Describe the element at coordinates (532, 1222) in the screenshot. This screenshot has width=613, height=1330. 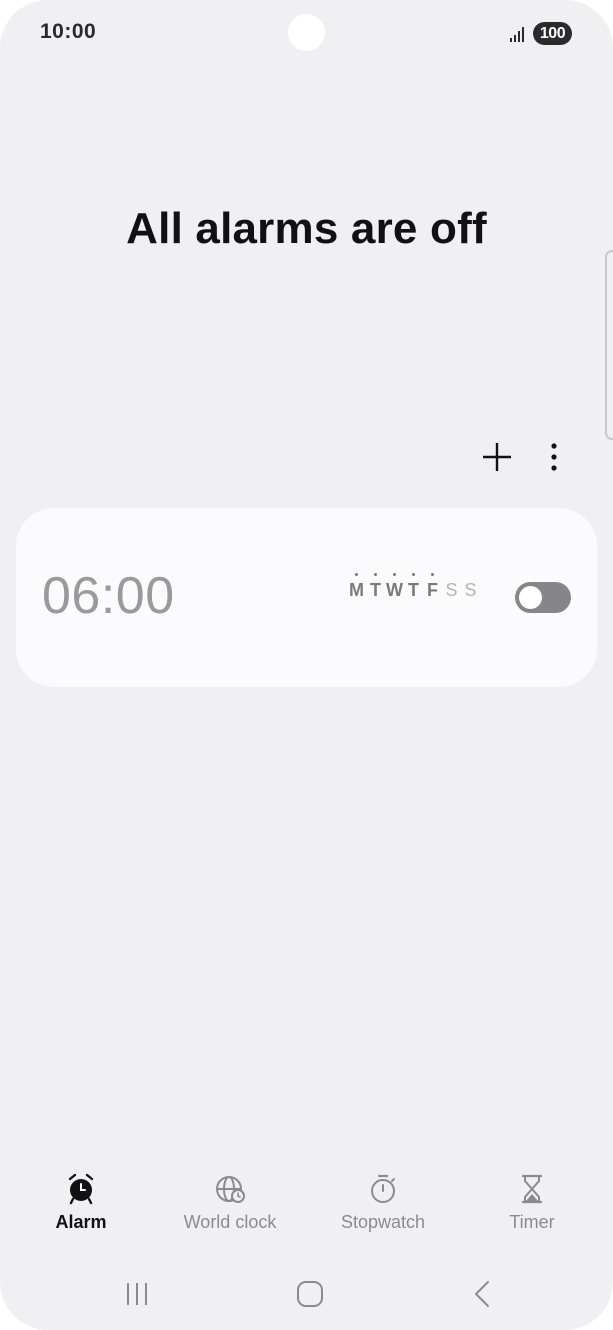
I see `tab-label: Timer` at that location.